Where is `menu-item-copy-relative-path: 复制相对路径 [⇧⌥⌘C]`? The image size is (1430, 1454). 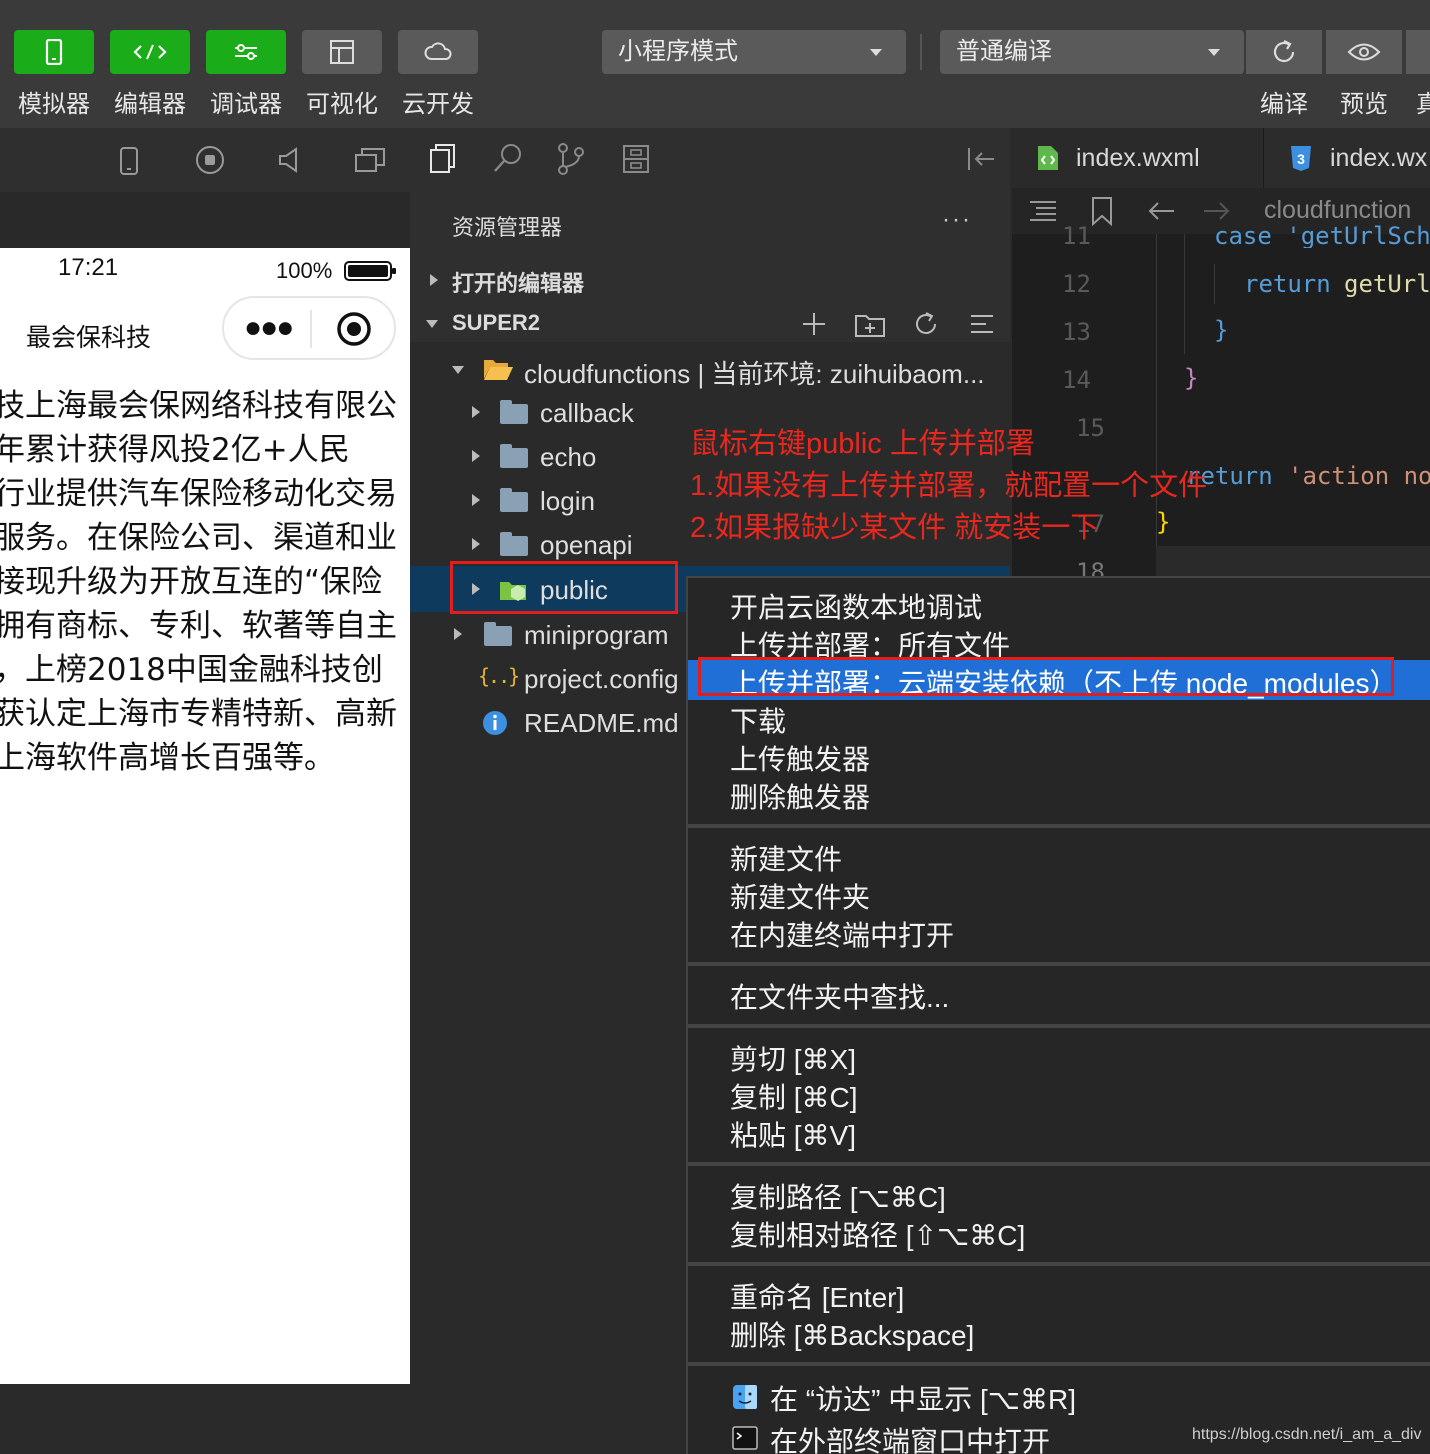
menu-item-copy-relative-path: 复制相对路径 [⇧⌥⌘C] is located at coordinates (877, 1234).